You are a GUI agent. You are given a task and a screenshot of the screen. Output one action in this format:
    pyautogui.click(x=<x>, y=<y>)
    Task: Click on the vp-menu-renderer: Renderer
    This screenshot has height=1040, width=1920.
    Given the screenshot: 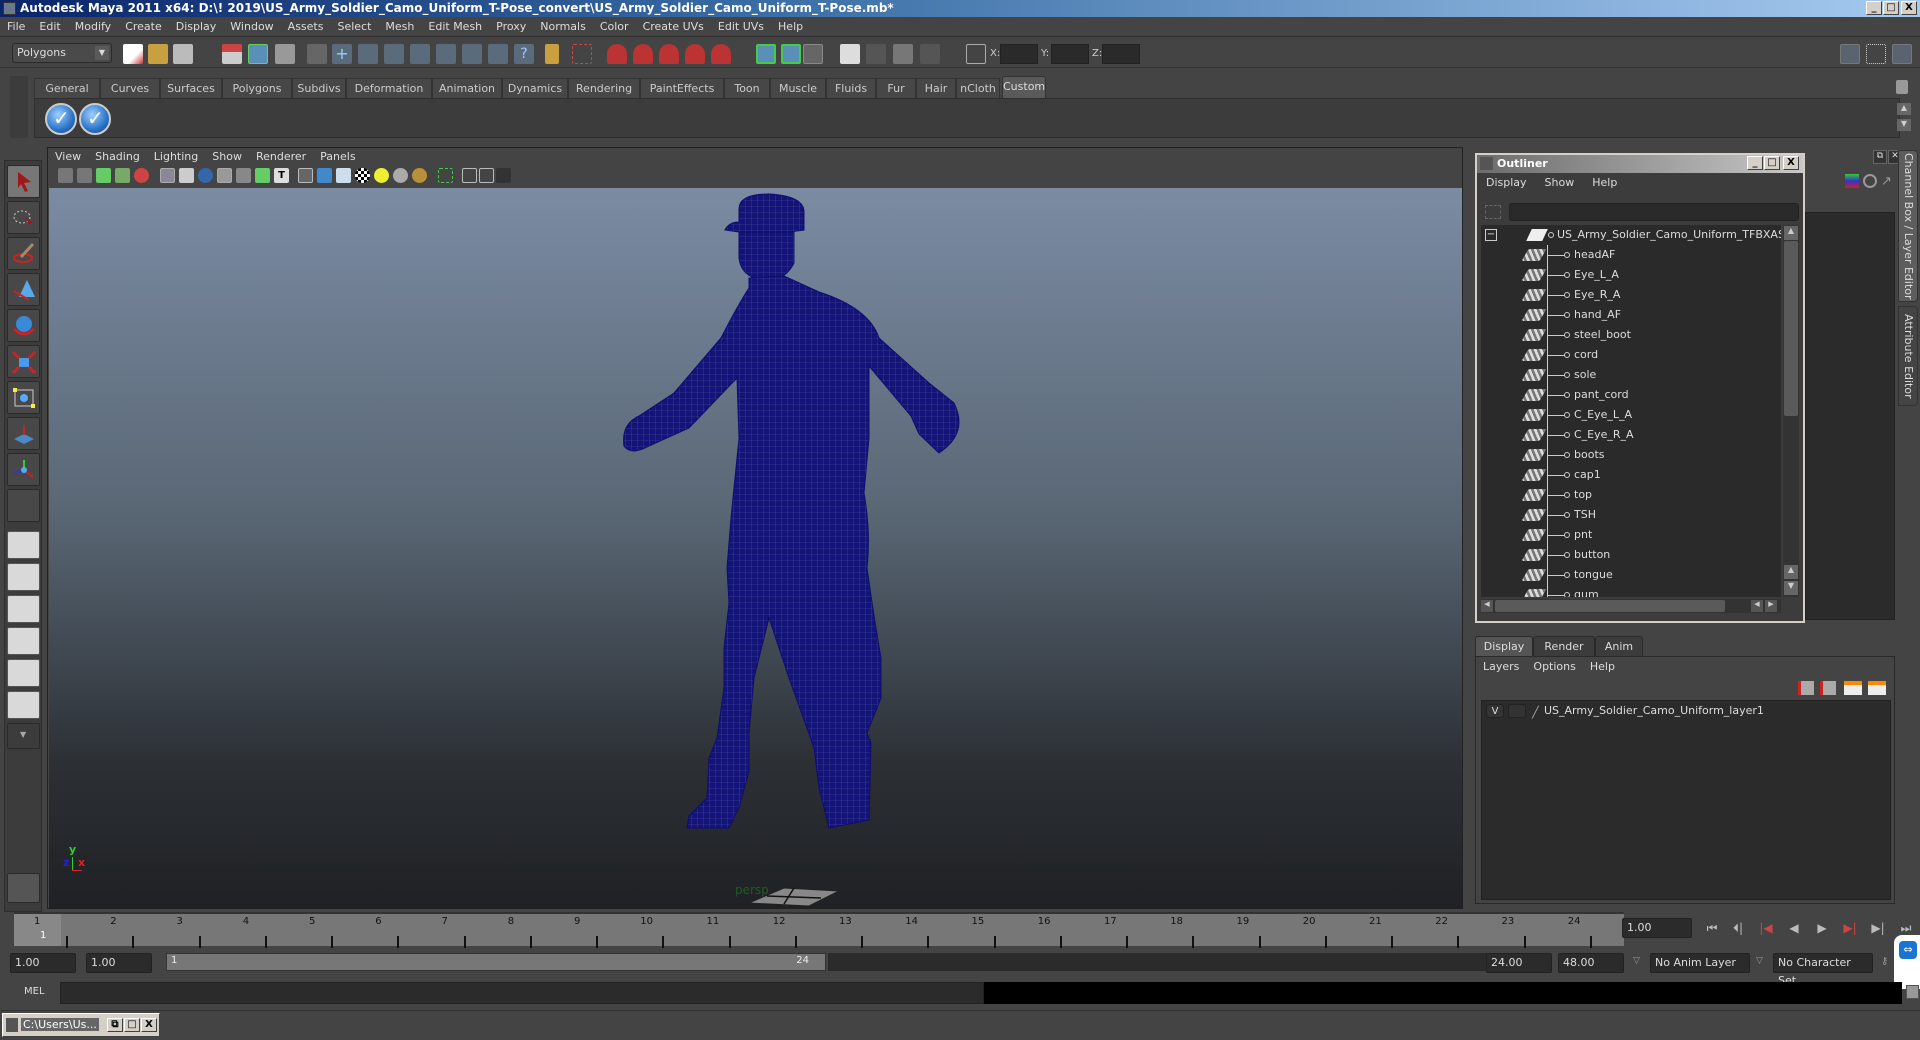 What is the action you would take?
    pyautogui.click(x=281, y=157)
    